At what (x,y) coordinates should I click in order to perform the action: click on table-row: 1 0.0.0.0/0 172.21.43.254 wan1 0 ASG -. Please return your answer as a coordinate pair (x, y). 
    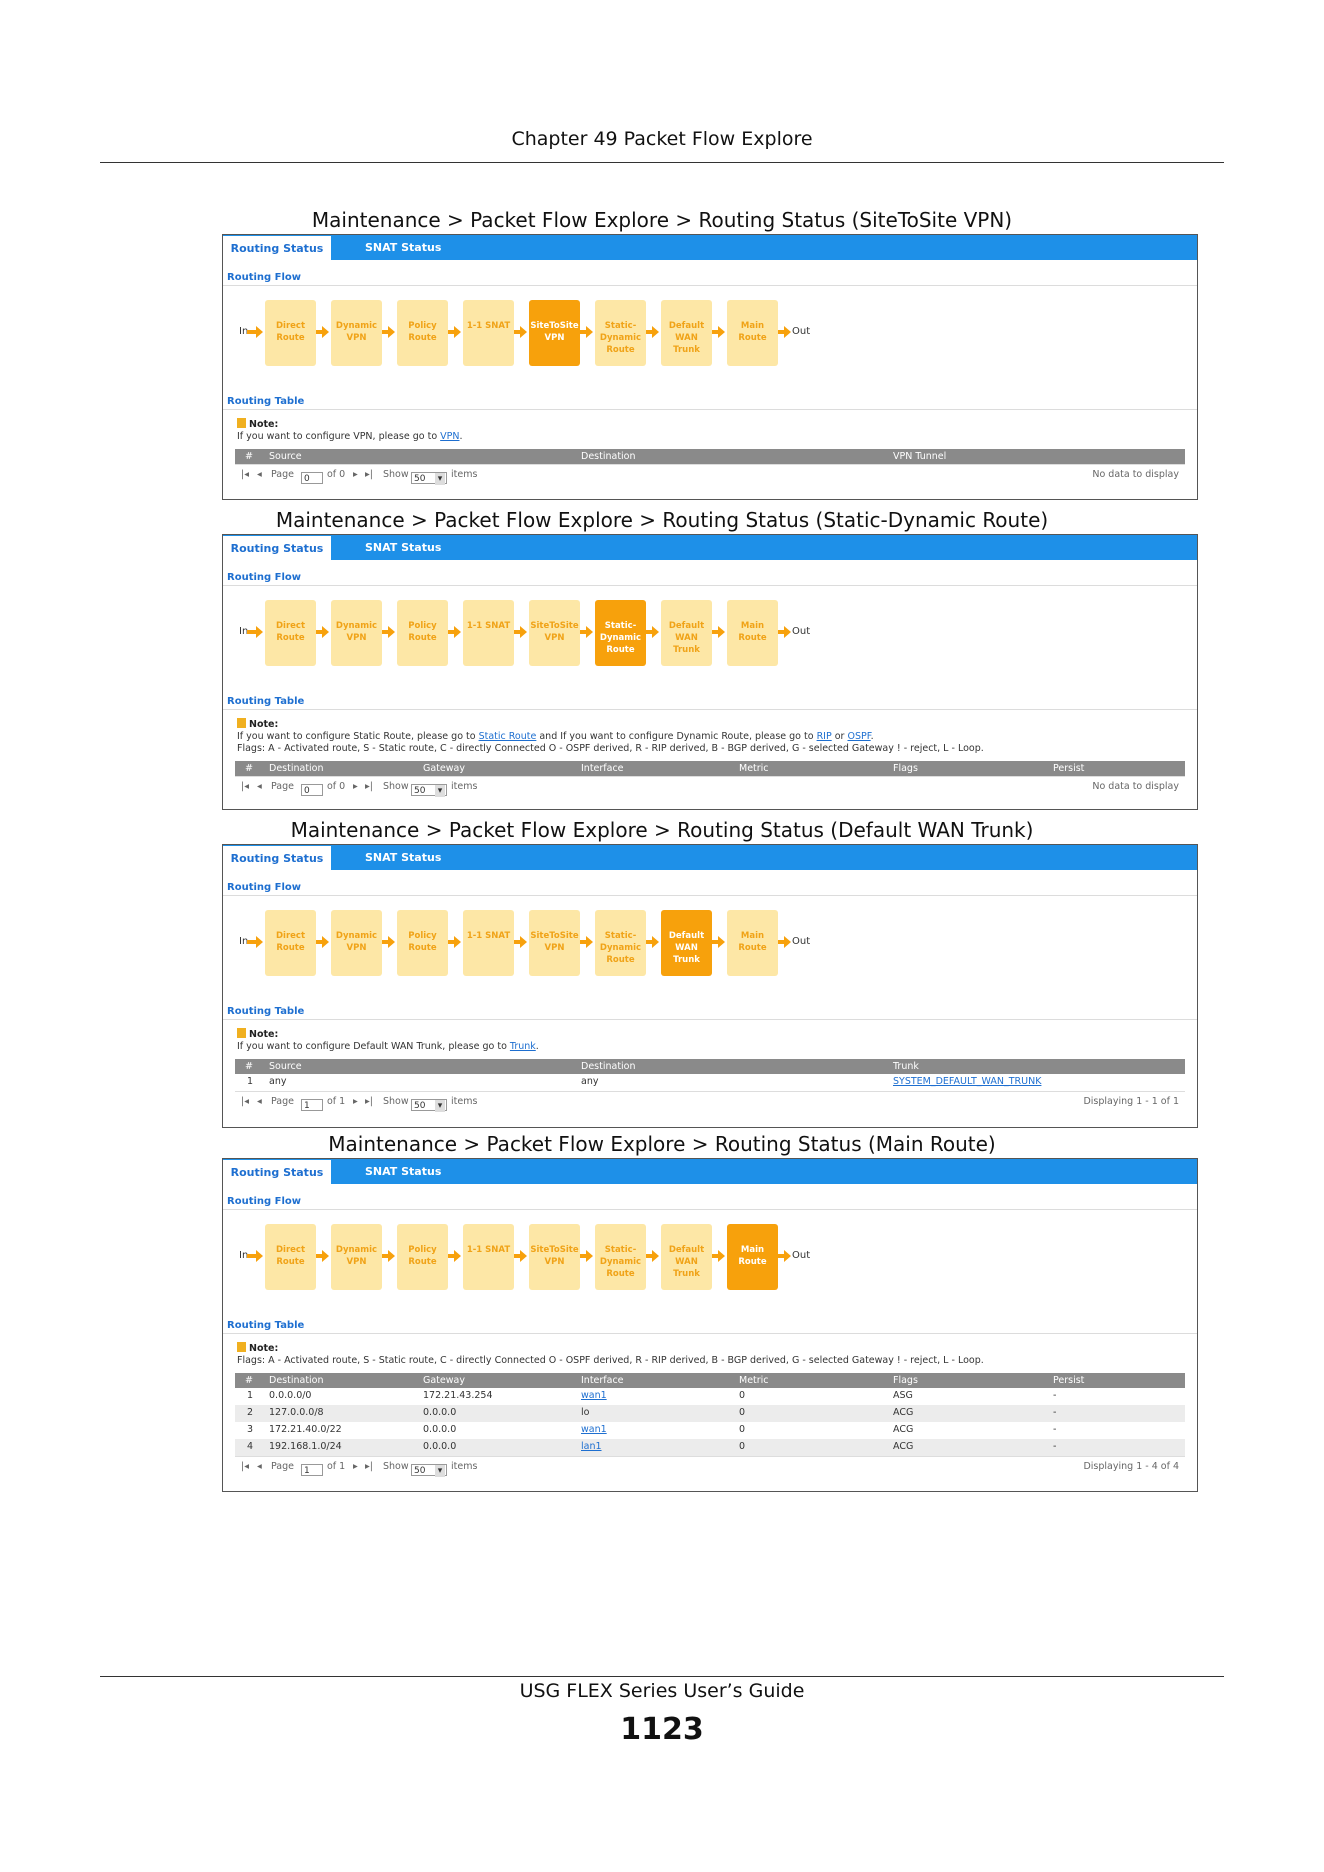
    Looking at the image, I should click on (710, 1396).